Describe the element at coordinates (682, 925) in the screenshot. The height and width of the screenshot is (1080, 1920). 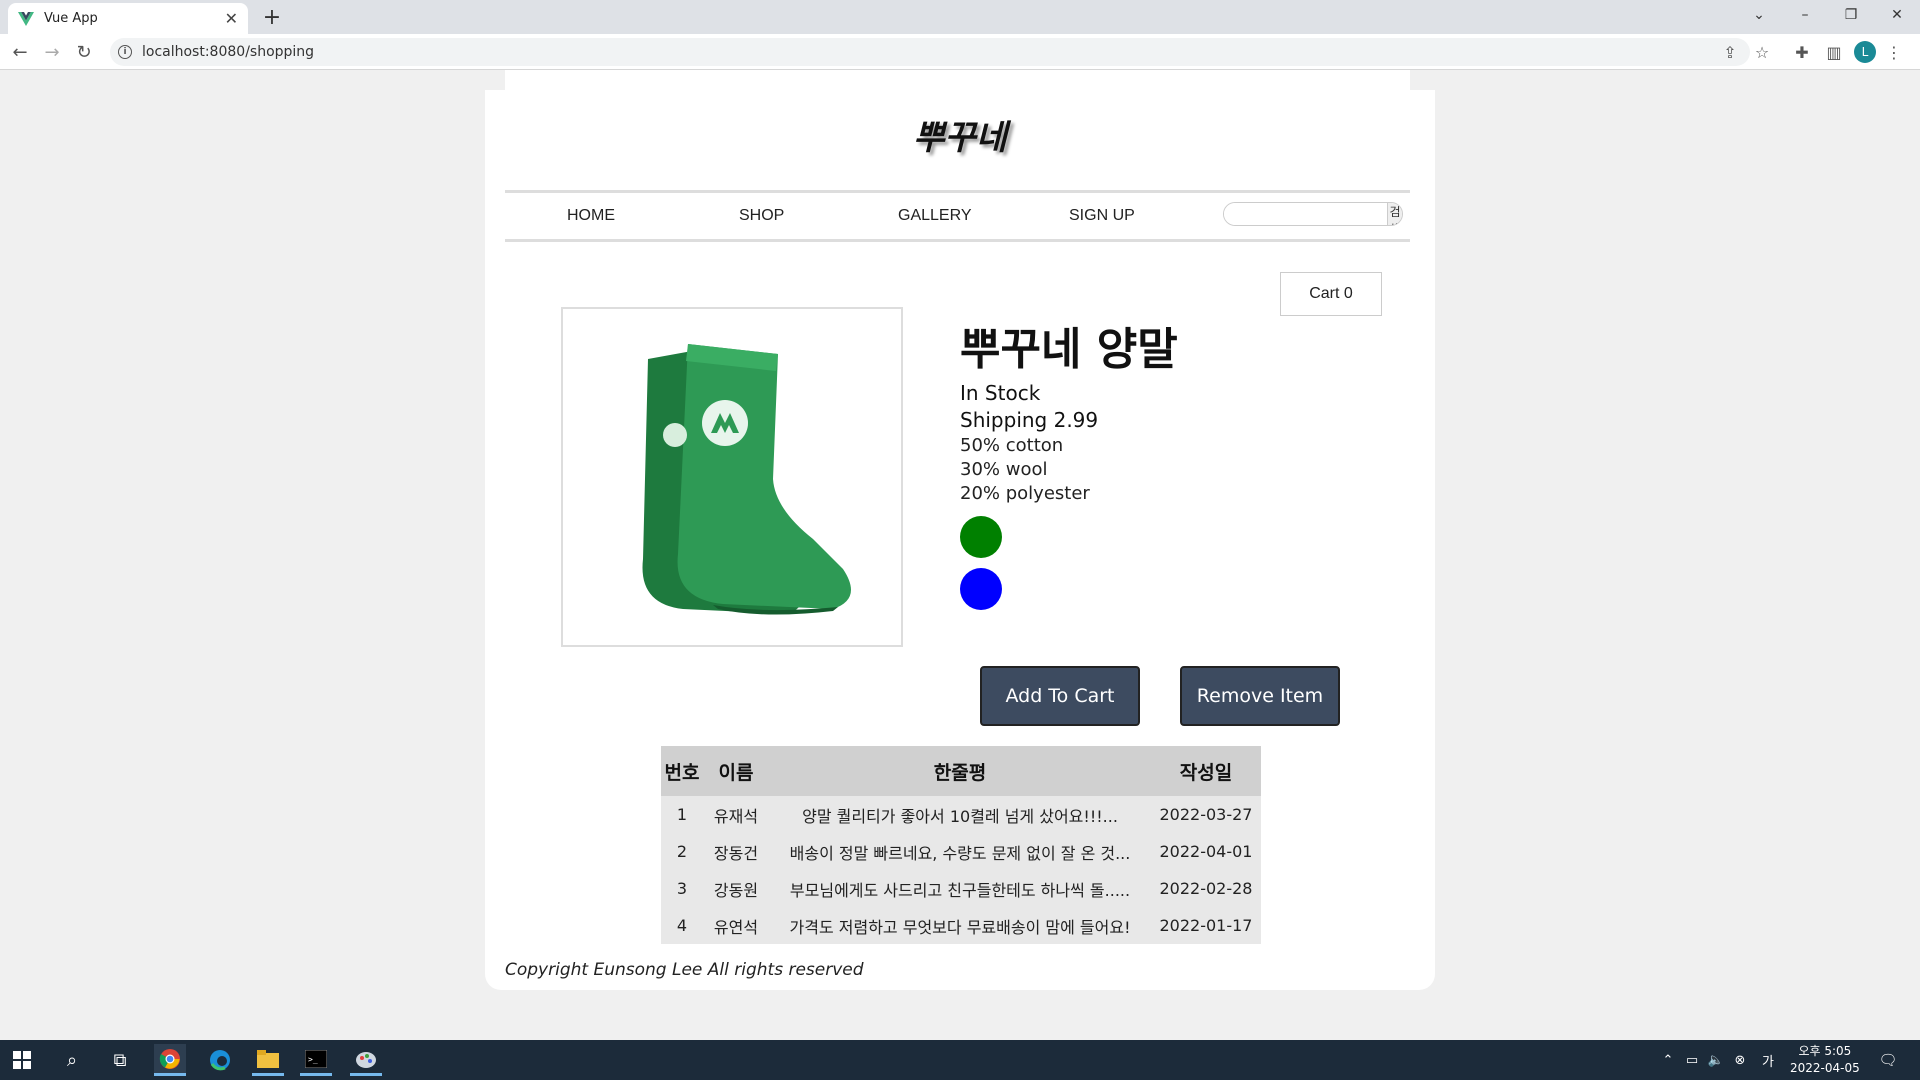
I see `review-number: 4` at that location.